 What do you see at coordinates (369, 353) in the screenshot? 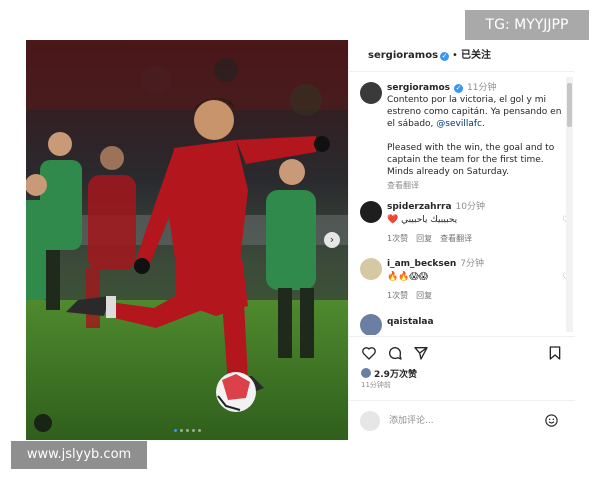
I see `like-heart-icon` at bounding box center [369, 353].